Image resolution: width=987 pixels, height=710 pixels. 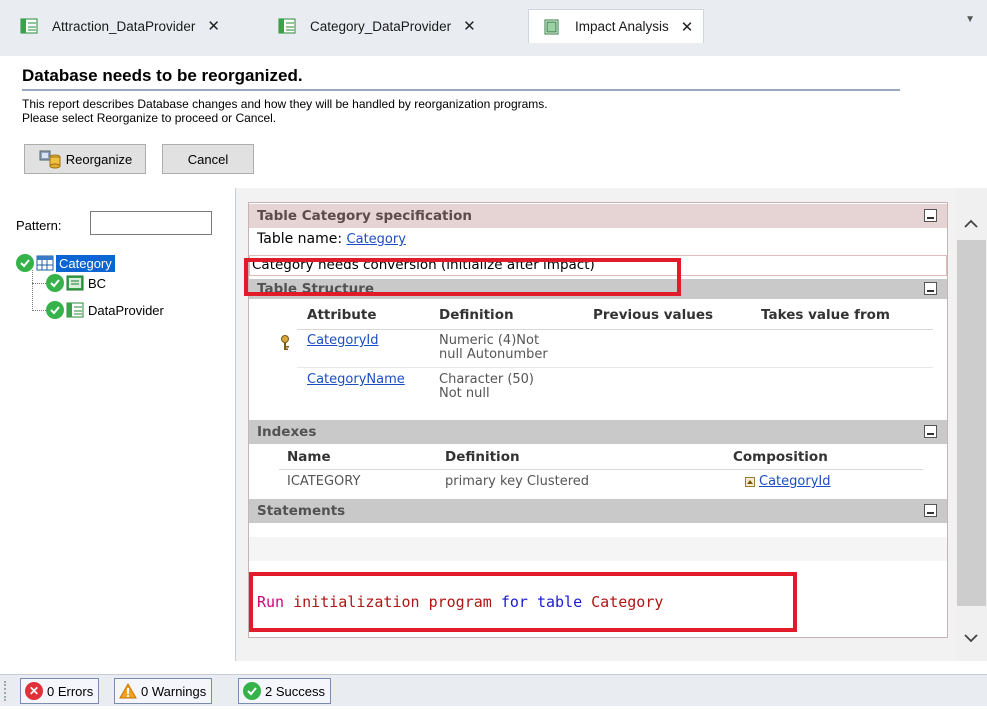 I want to click on tree-node-dataprovider: DataProvider, so click(x=105, y=310).